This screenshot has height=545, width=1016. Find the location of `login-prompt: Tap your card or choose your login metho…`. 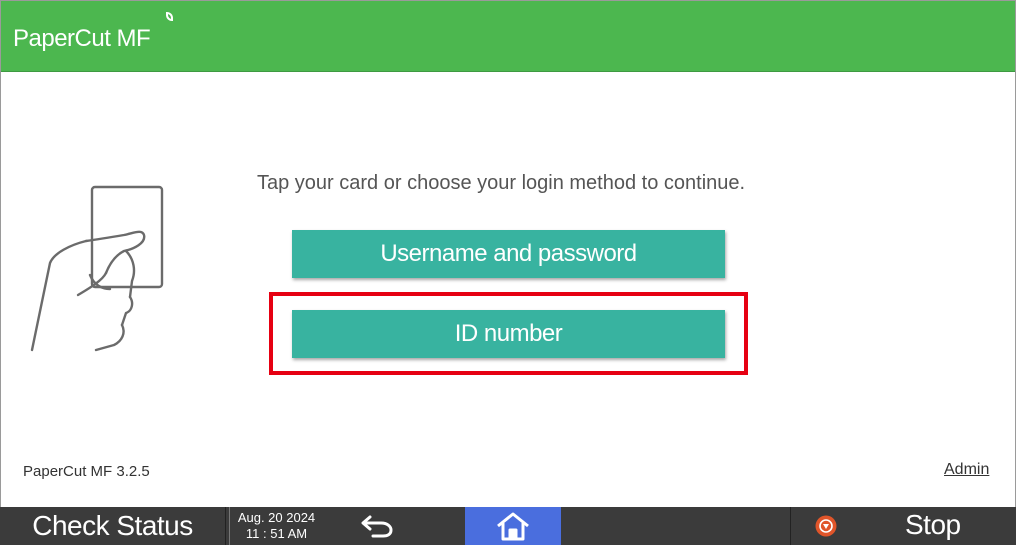

login-prompt: Tap your card or choose your login metho… is located at coordinates (501, 183).